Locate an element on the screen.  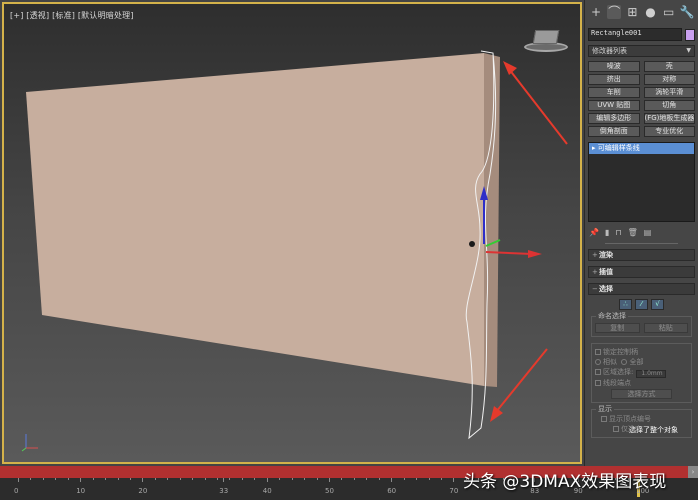
motion-icon: ● is located at coordinates (651, 12).